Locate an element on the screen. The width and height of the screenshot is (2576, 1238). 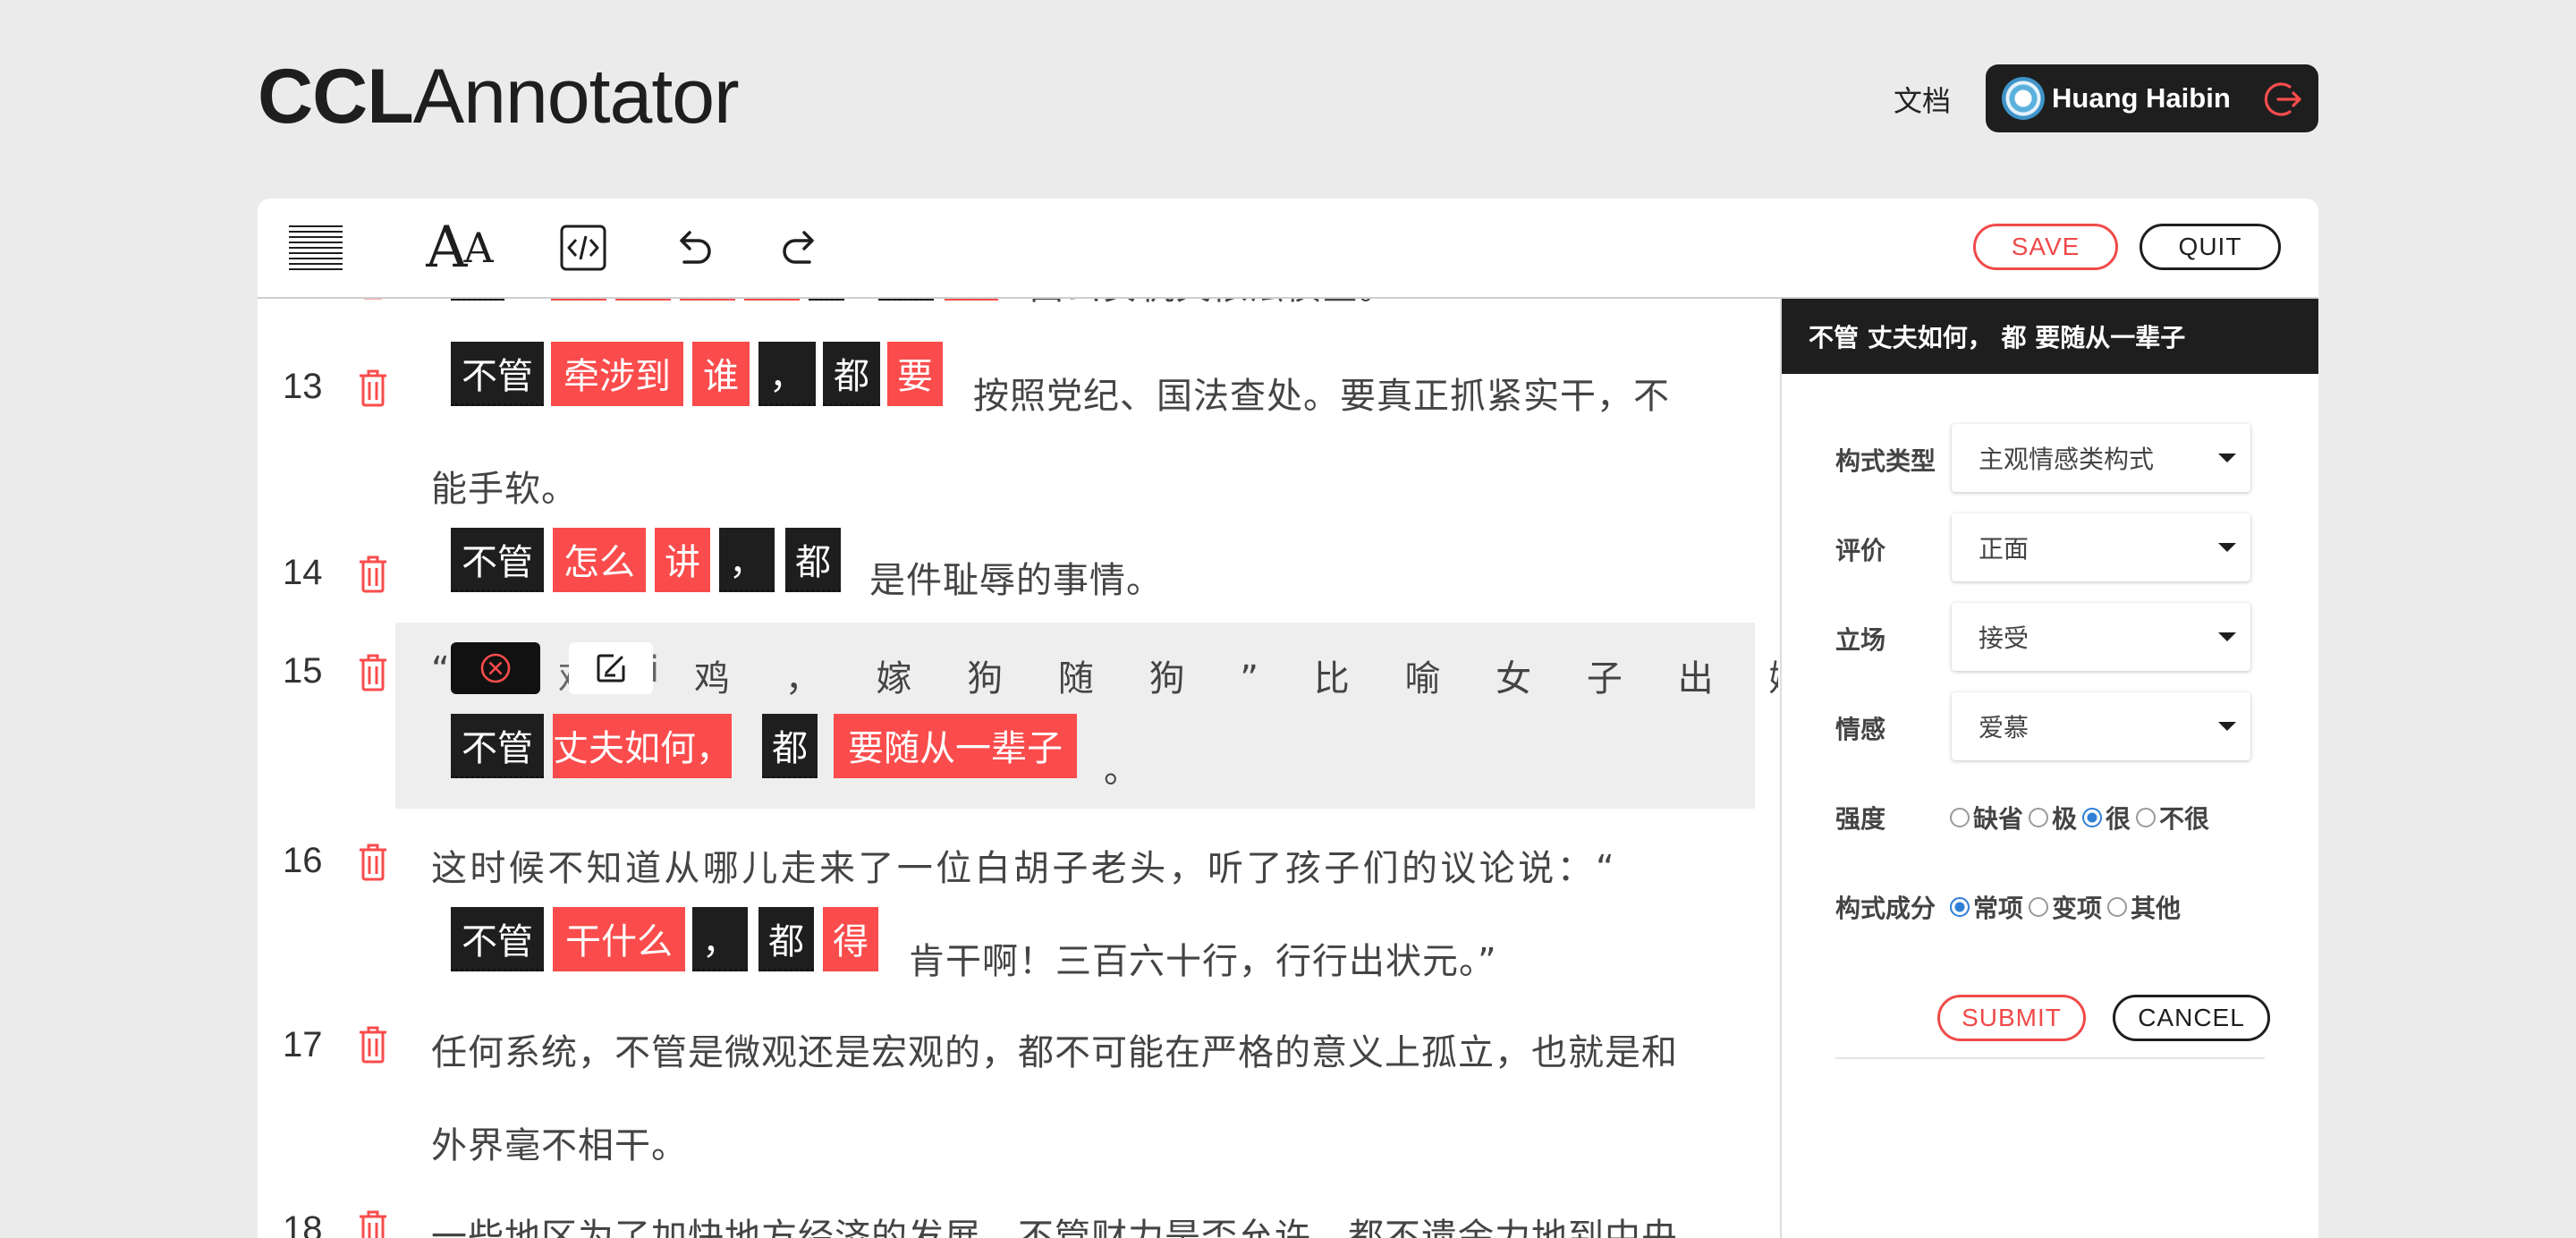
user-menu: Huang Haibin is located at coordinates (2152, 98).